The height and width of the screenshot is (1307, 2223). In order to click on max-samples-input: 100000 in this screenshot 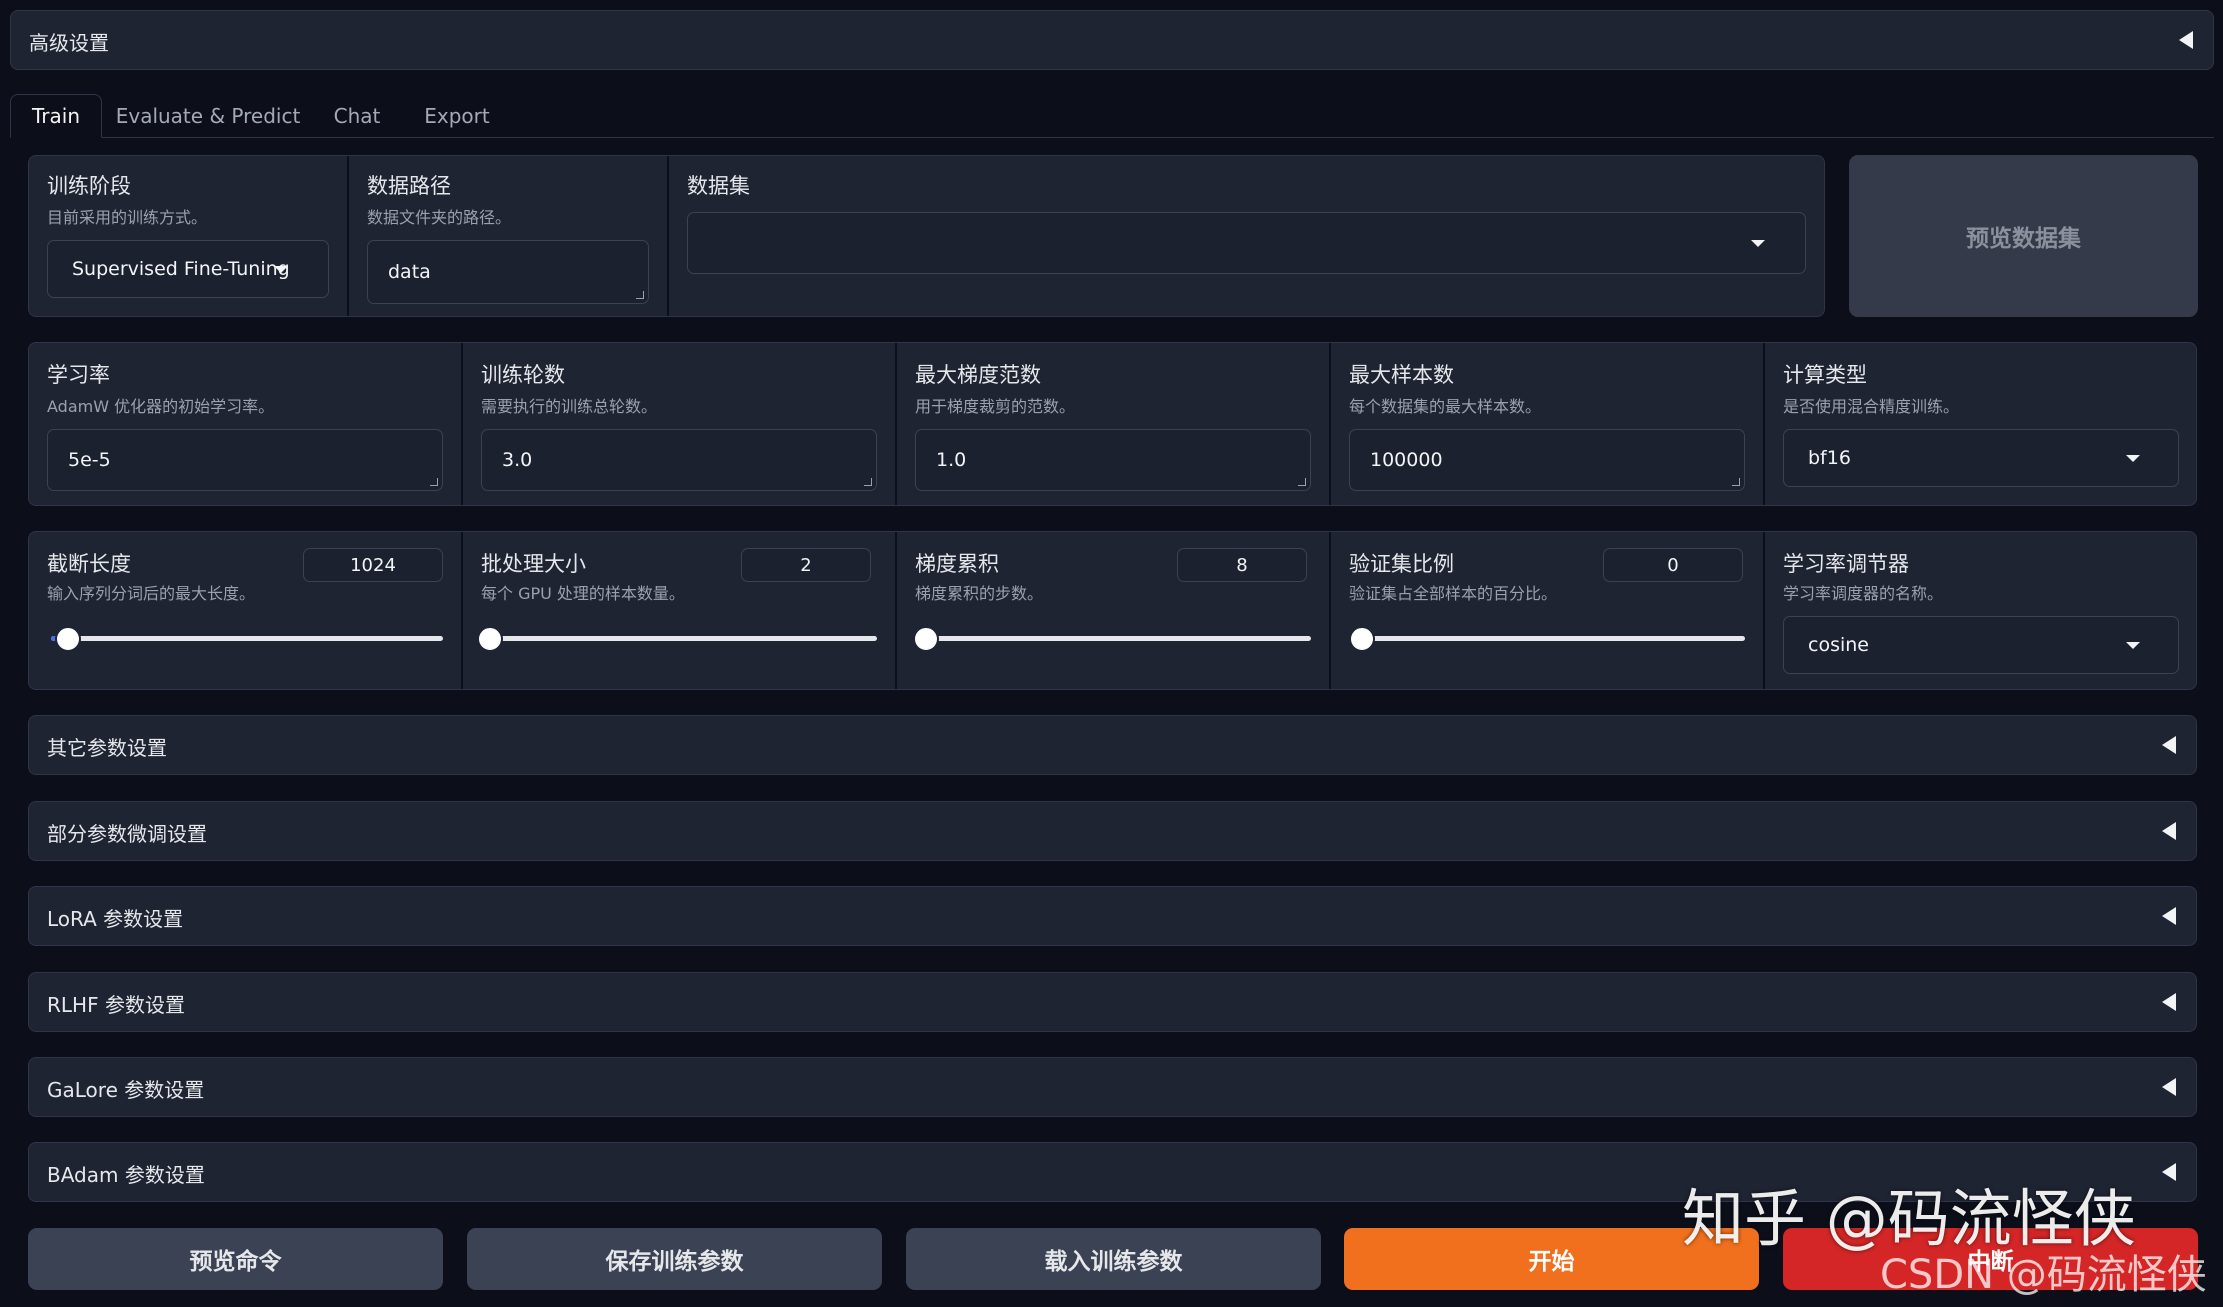, I will do `click(1547, 460)`.